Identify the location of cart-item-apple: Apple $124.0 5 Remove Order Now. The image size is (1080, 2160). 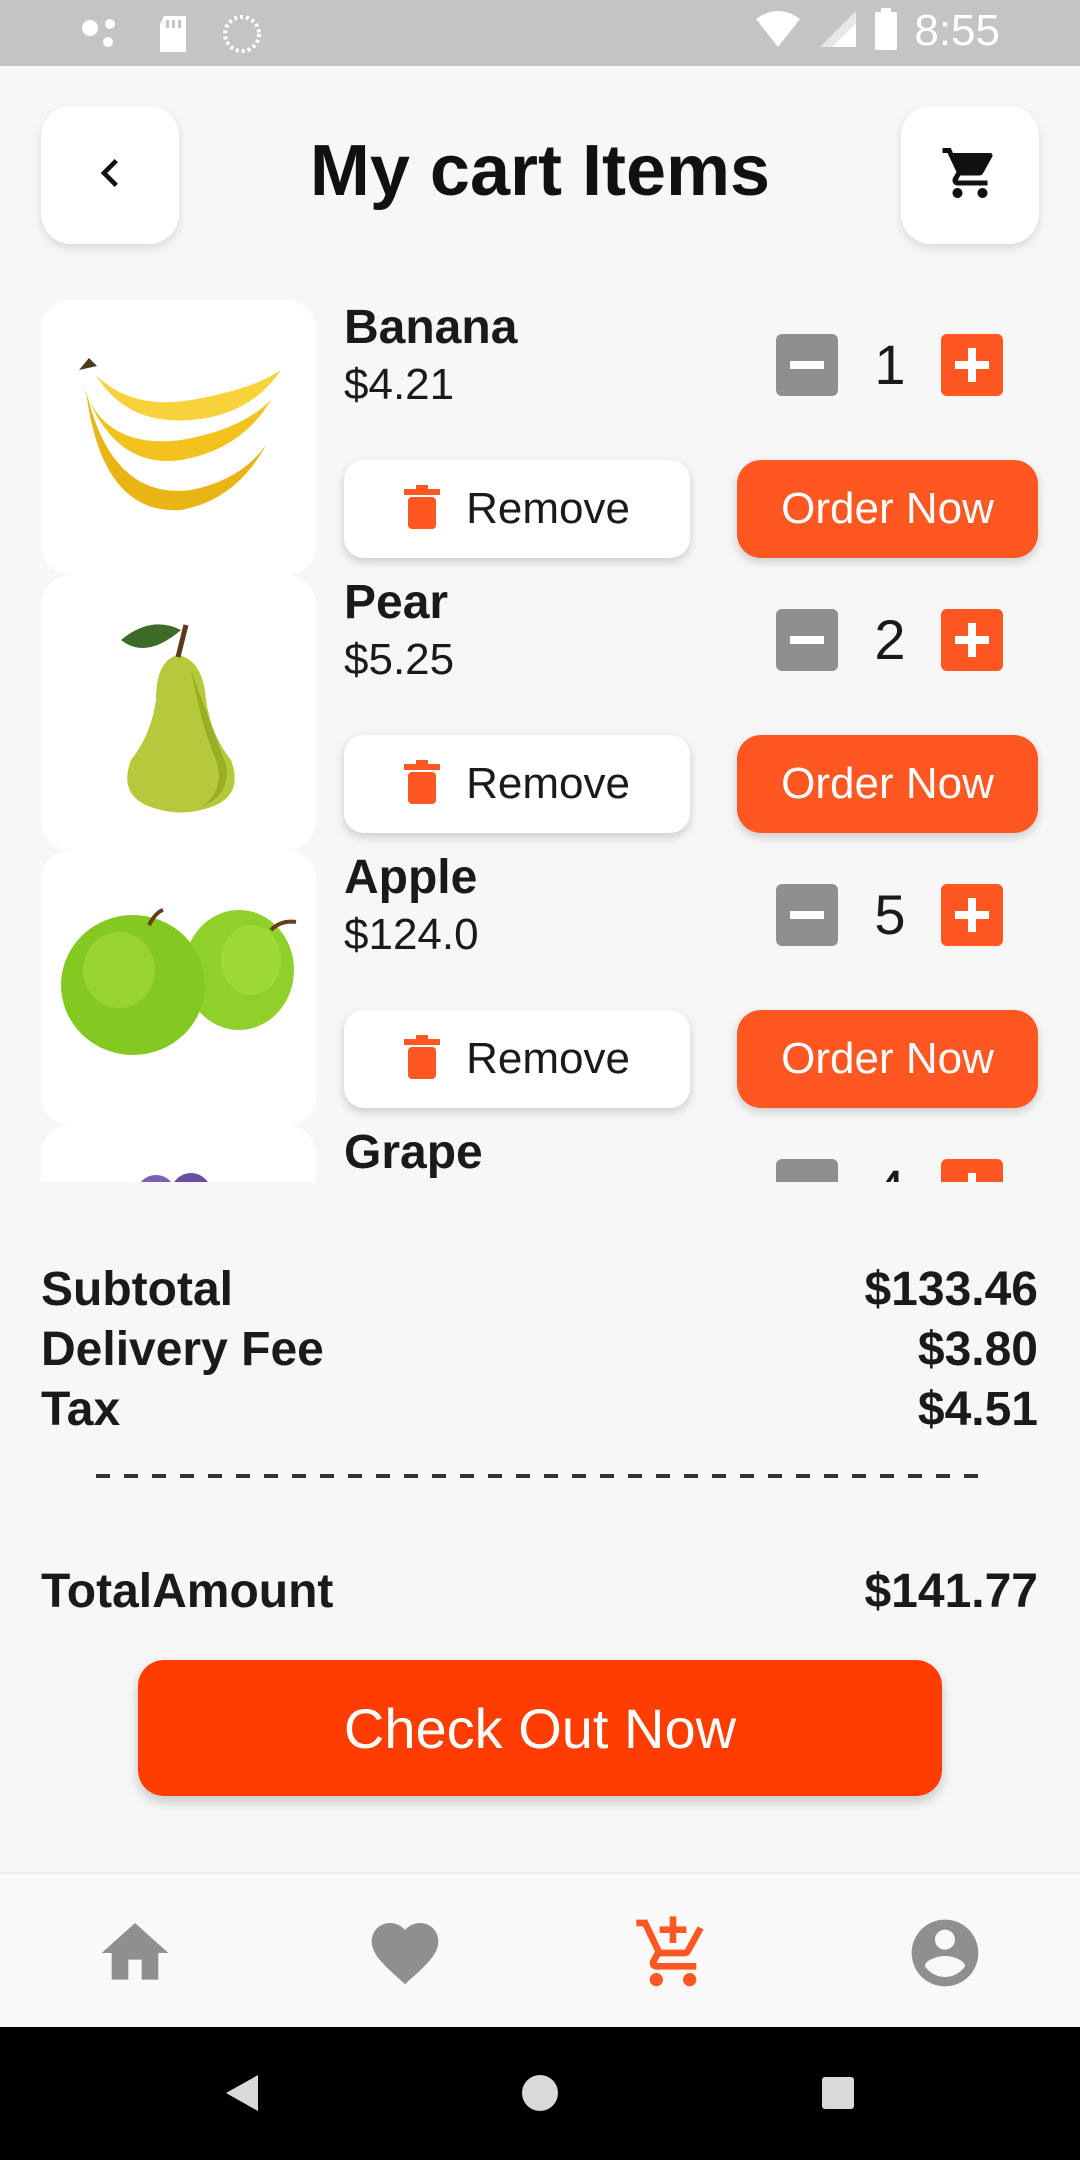
(540, 985).